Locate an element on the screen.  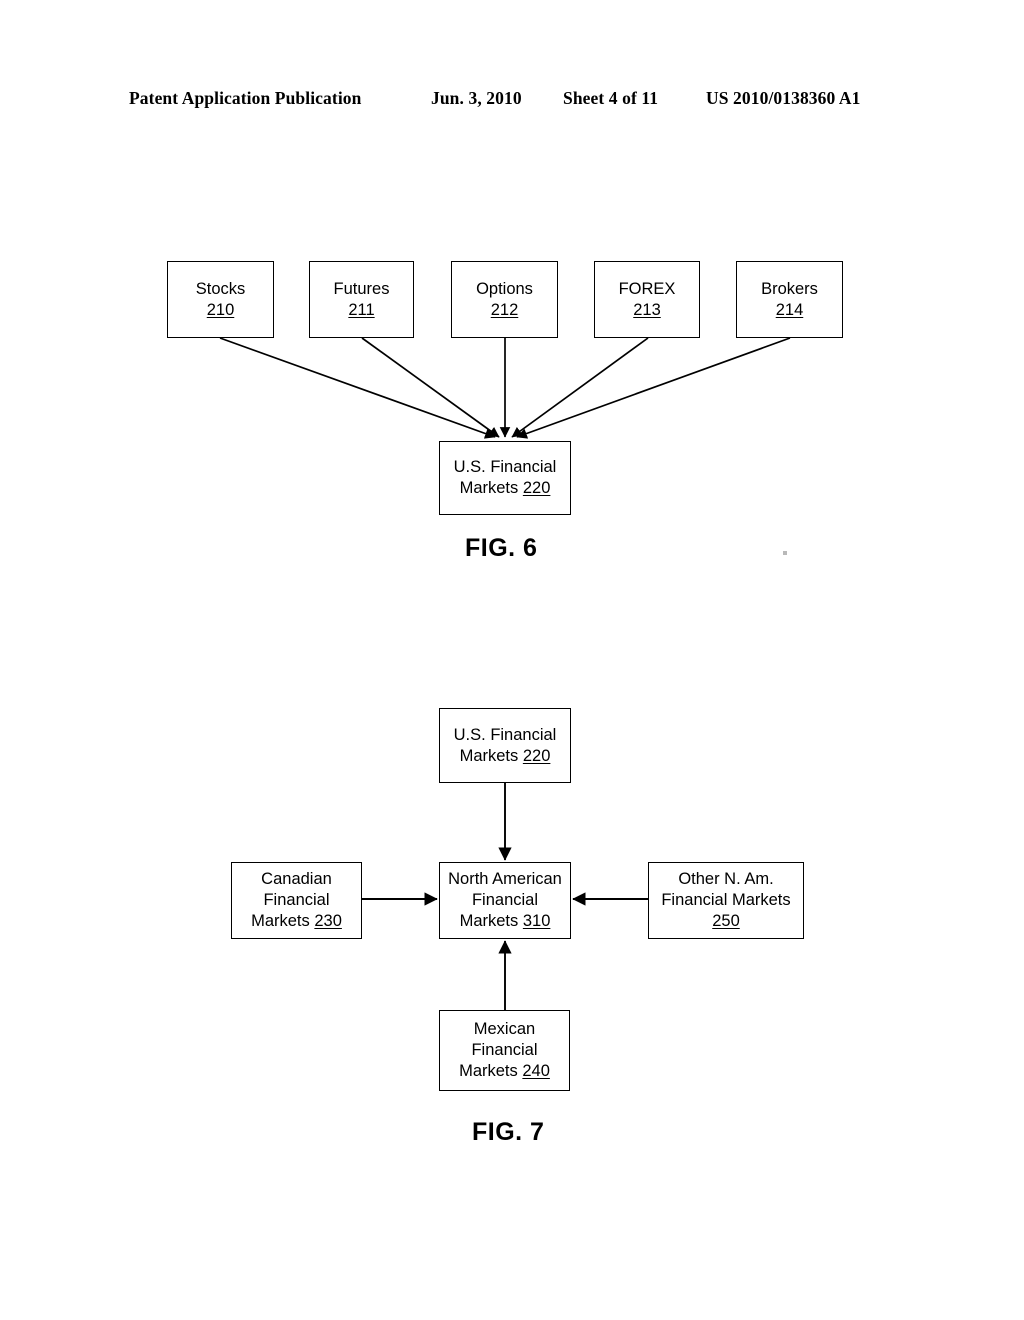
node-options-title: Options is located at coordinates (504, 288).